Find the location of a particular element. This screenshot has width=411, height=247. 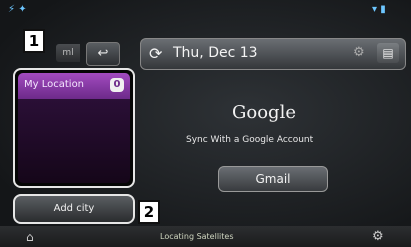

settings-icon: ⚙ is located at coordinates (378, 236).